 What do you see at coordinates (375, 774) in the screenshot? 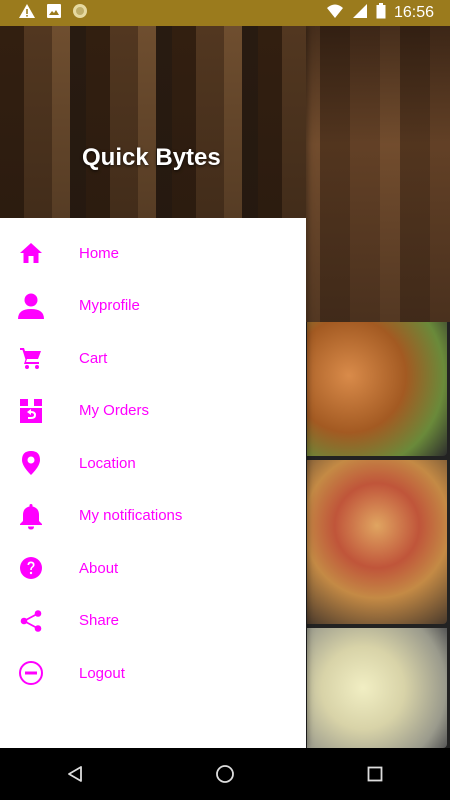
I see `recents-icon` at bounding box center [375, 774].